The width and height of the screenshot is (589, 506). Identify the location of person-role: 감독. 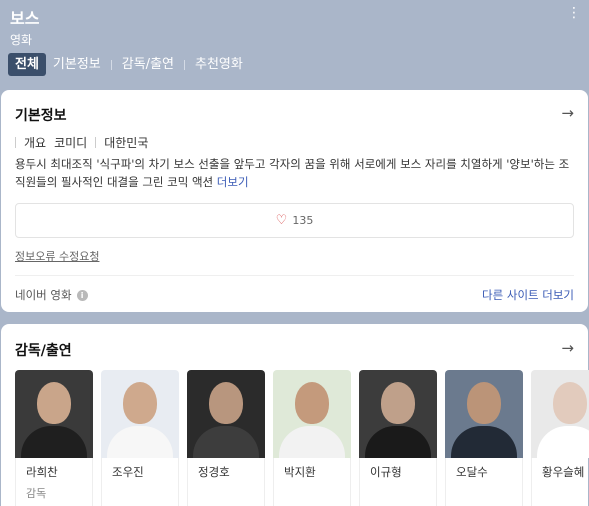
(36, 493).